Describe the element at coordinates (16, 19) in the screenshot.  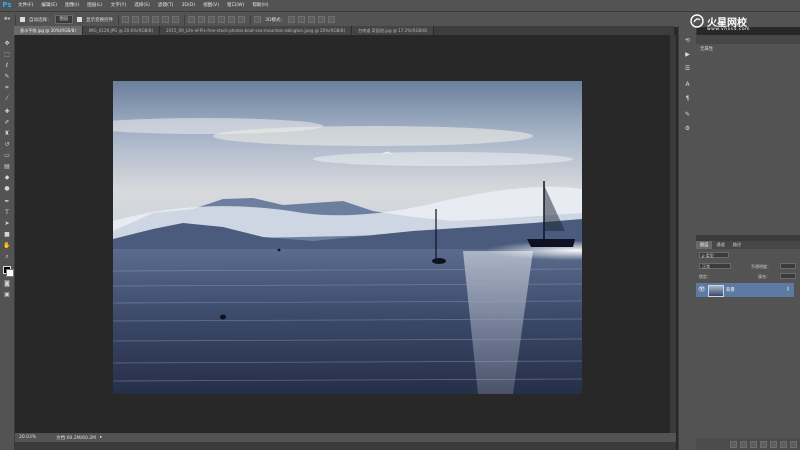
I see `separator` at that location.